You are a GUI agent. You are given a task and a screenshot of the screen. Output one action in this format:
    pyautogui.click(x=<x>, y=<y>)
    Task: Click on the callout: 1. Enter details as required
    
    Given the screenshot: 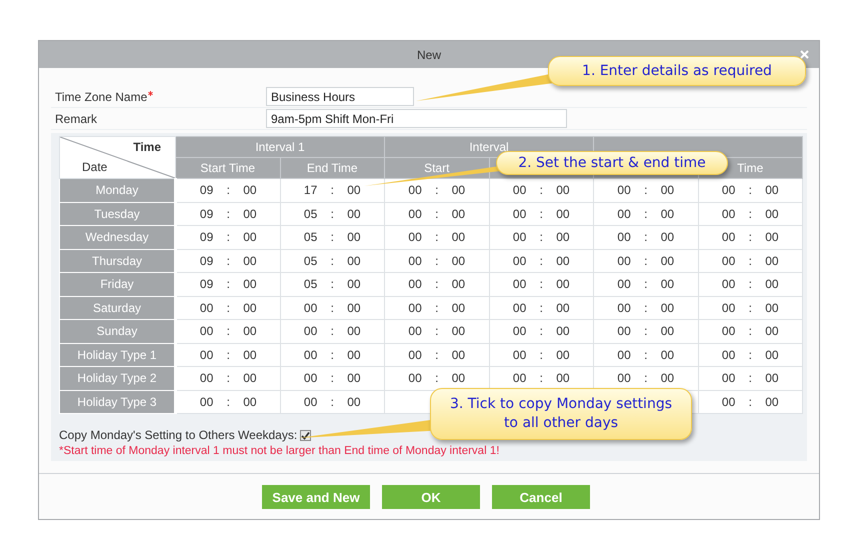 What is the action you would take?
    pyautogui.click(x=677, y=71)
    